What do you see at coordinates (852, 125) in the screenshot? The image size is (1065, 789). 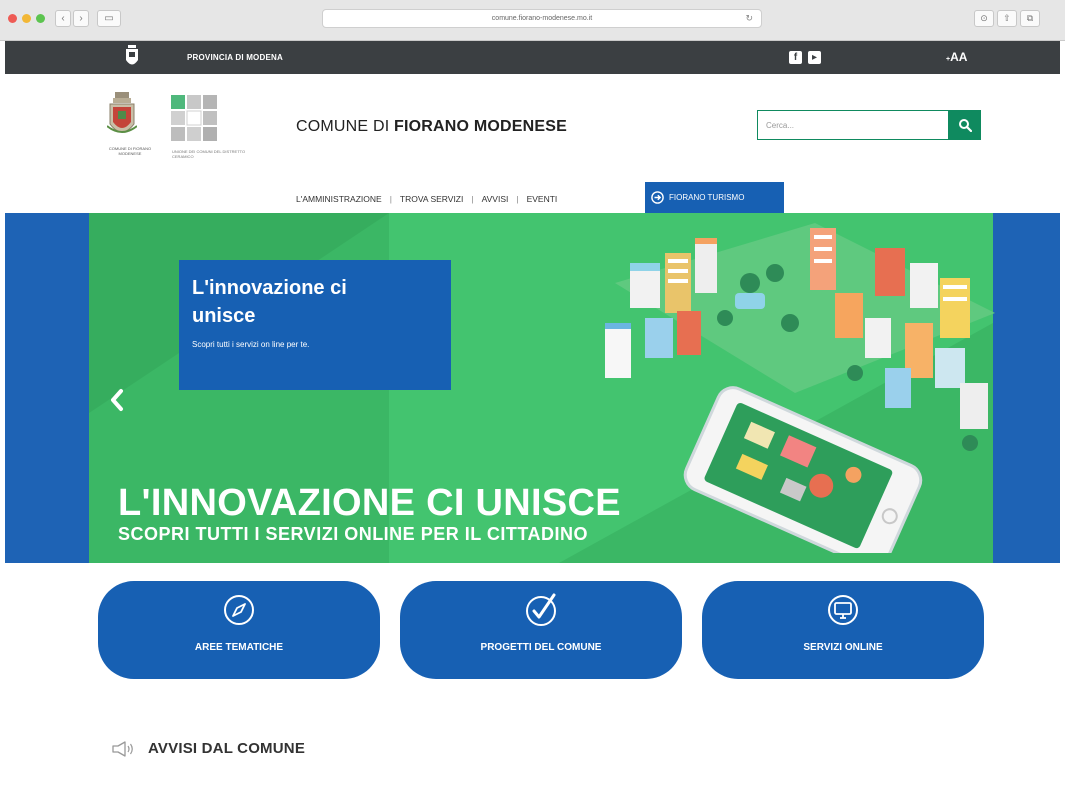 I see `search-input` at bounding box center [852, 125].